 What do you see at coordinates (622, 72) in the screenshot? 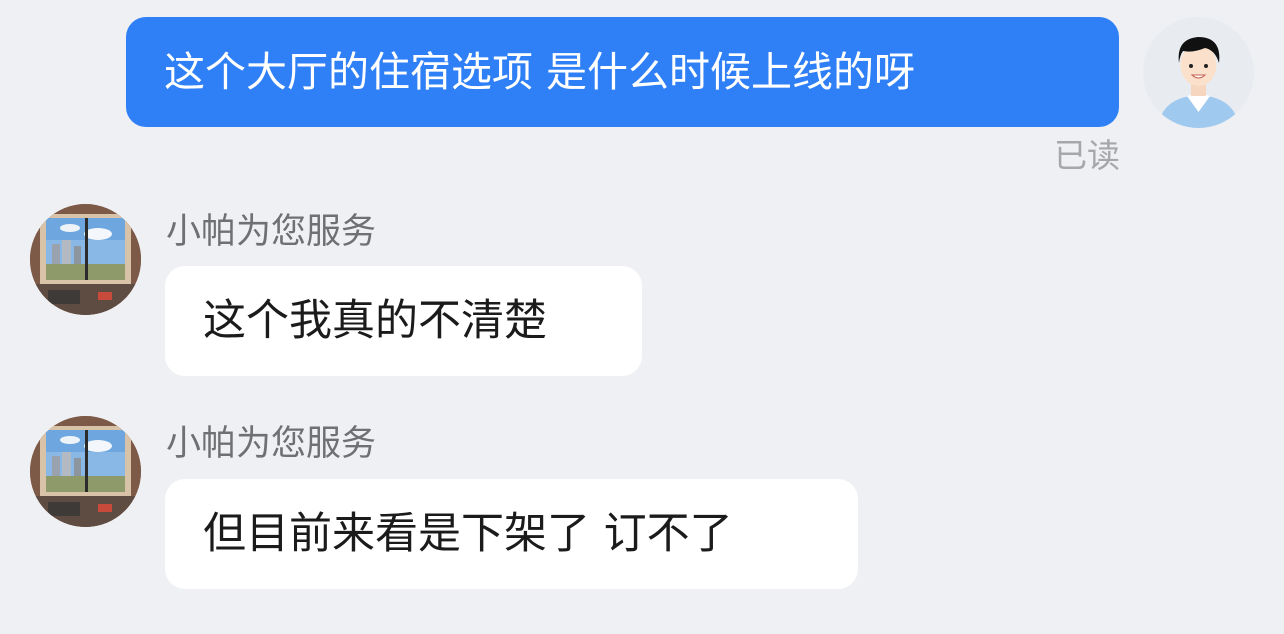
I see `outgoing-message-bubble: 这个大厅的住宿选项 是什么时候上线的呀` at bounding box center [622, 72].